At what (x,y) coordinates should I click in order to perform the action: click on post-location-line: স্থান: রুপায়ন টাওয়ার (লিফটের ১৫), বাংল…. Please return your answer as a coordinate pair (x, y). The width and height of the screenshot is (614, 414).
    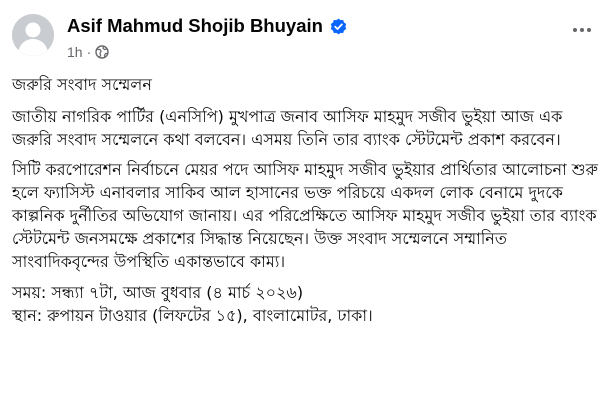
    Looking at the image, I should click on (192, 315).